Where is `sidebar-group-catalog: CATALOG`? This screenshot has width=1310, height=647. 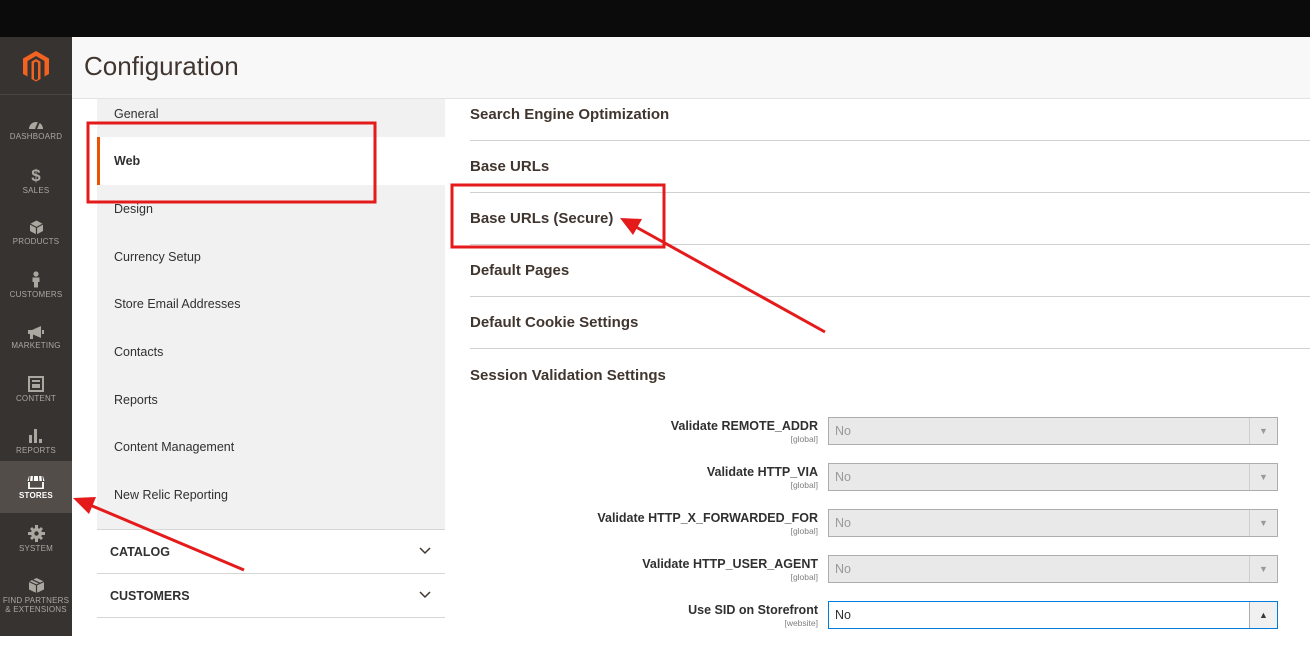
sidebar-group-catalog: CATALOG is located at coordinates (271, 551).